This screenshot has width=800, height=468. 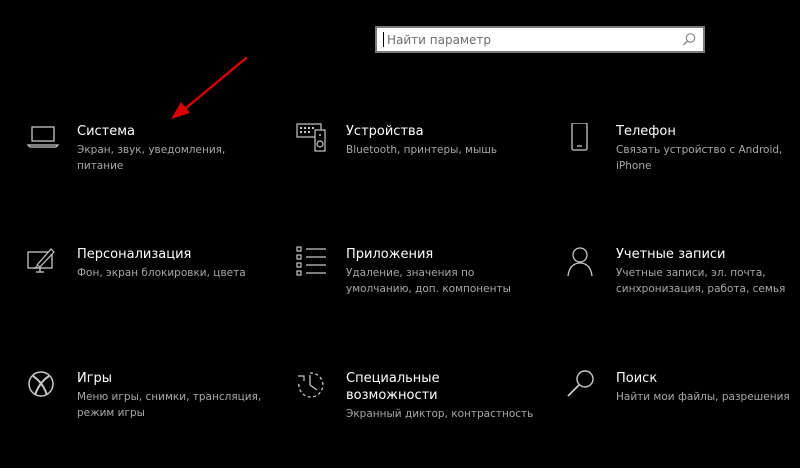 I want to click on search-input, so click(x=531, y=39).